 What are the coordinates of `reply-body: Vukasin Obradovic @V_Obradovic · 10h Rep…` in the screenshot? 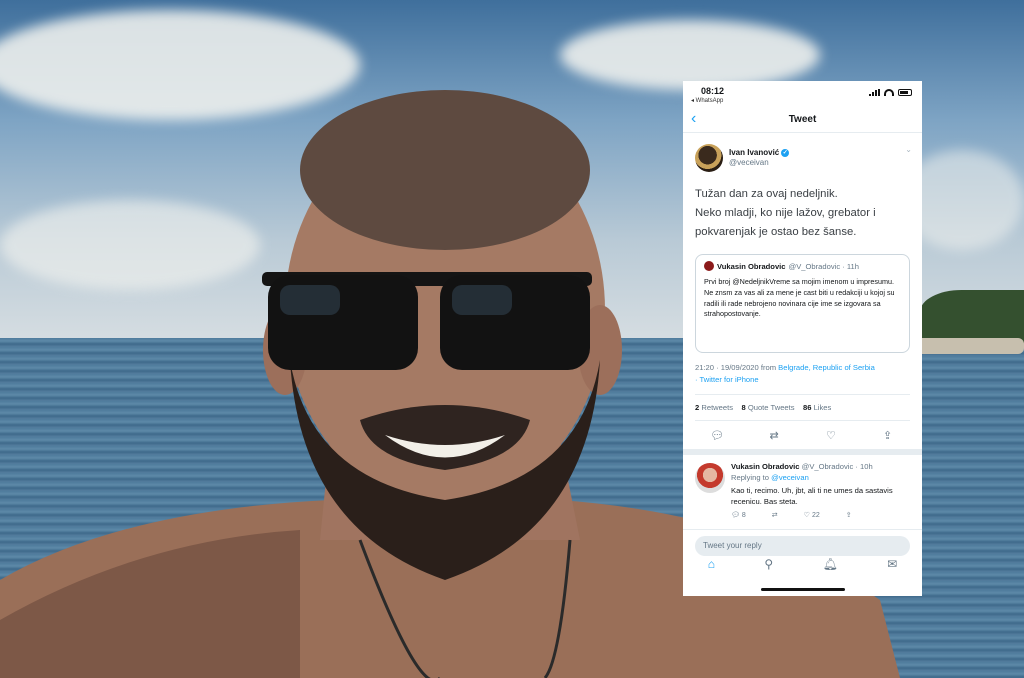 It's located at (820, 484).